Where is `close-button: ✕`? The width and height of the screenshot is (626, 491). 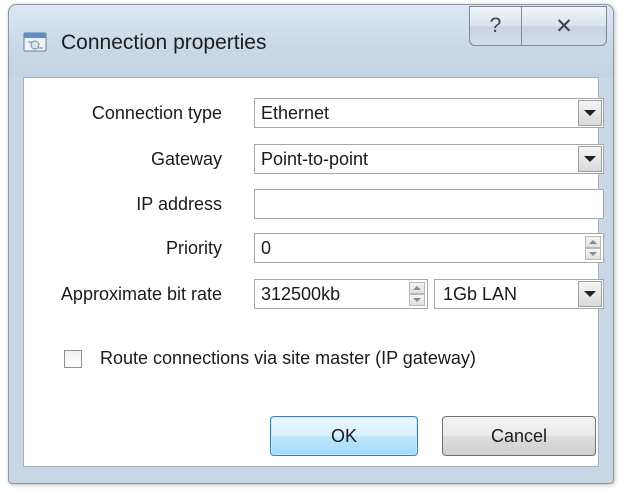
close-button: ✕ is located at coordinates (564, 26).